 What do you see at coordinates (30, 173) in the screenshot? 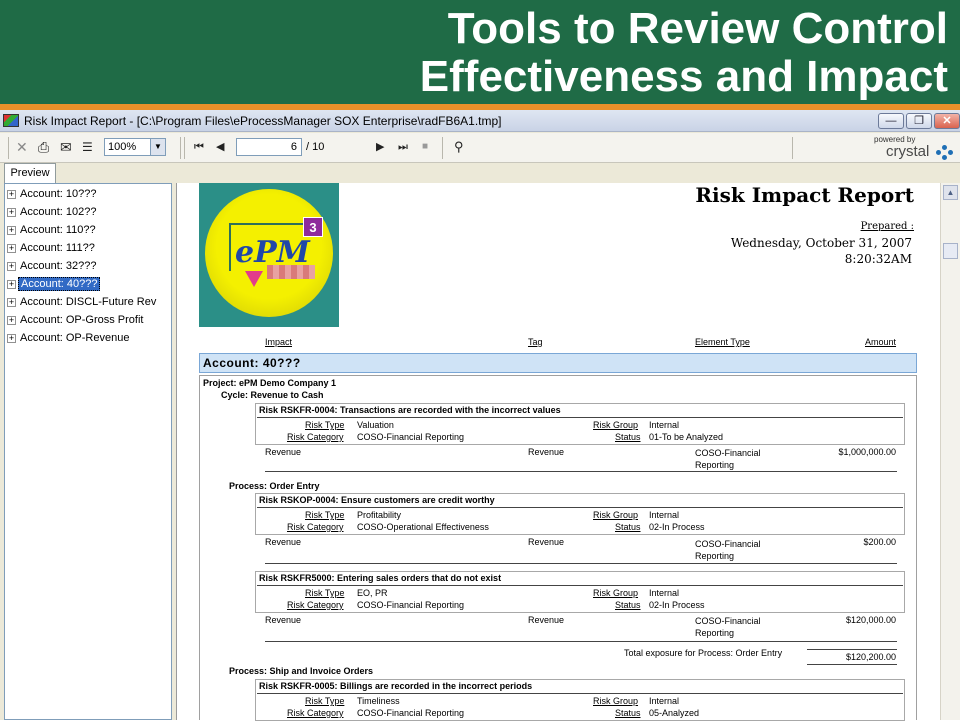
I see `tab-preview: Preview` at bounding box center [30, 173].